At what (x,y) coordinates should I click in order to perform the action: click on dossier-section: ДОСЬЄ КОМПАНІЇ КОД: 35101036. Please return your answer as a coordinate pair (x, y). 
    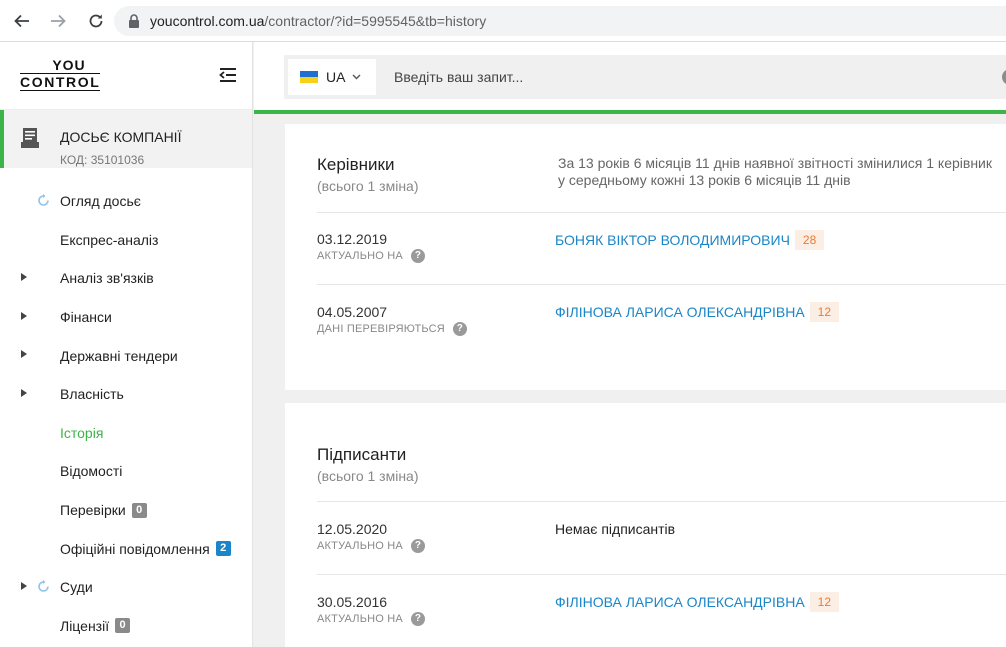
    Looking at the image, I should click on (126, 139).